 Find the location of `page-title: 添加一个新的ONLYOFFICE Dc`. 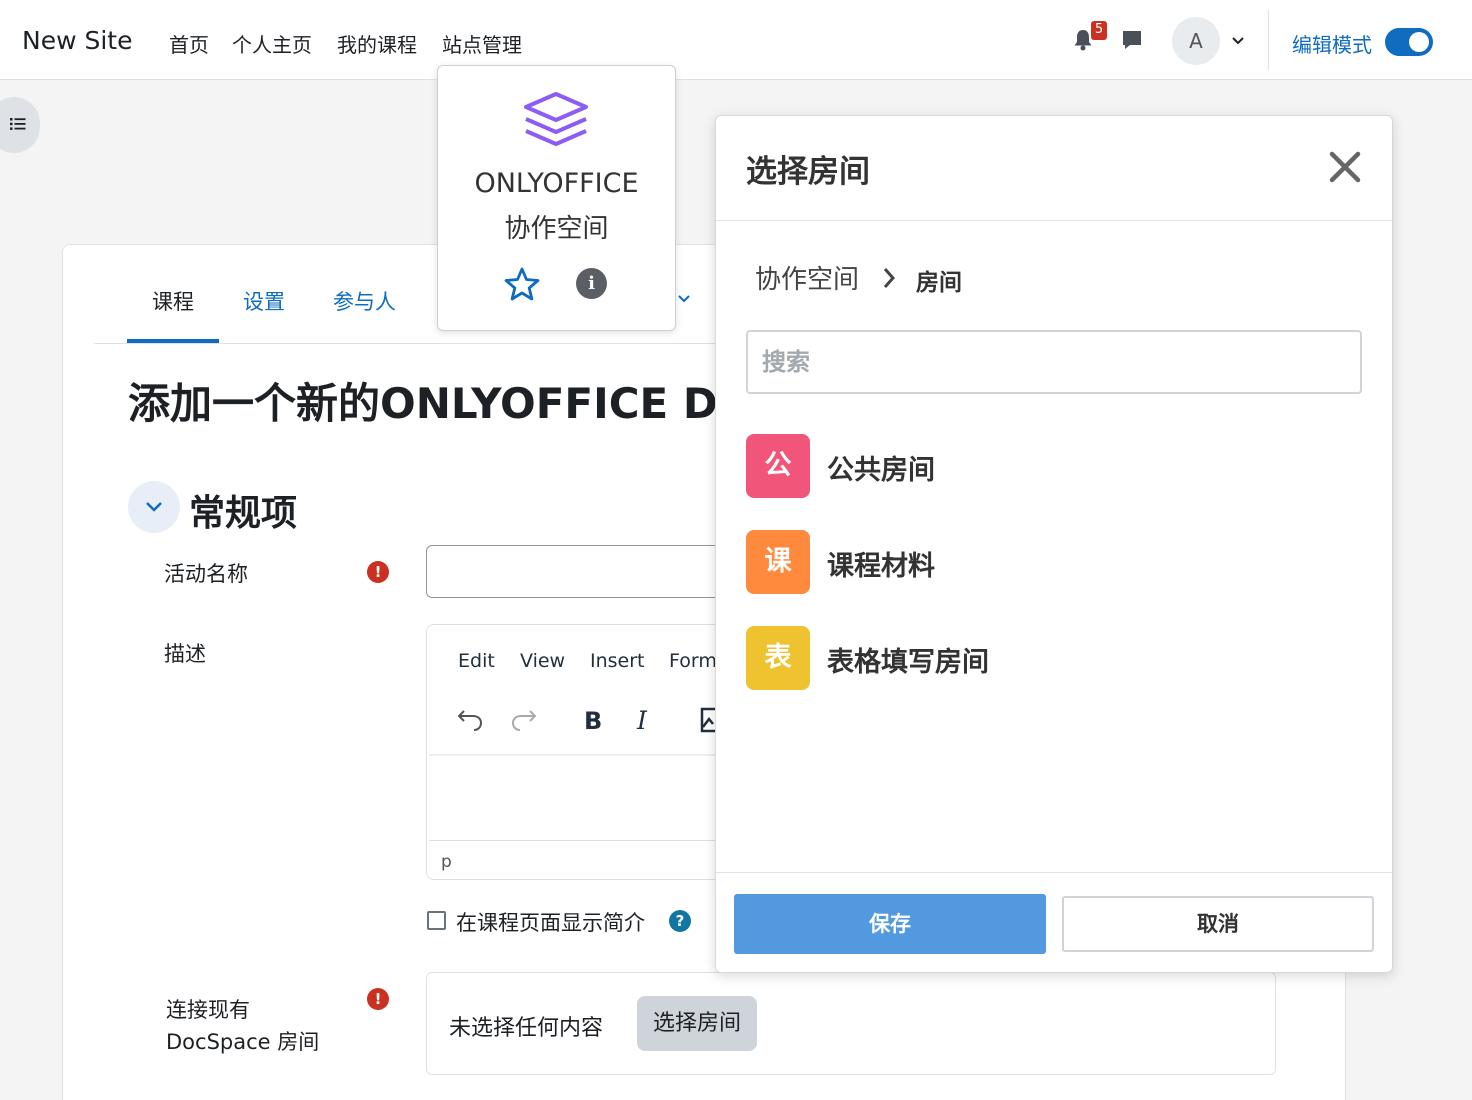

page-title: 添加一个新的ONLYOFFICE Dc is located at coordinates (435, 403).